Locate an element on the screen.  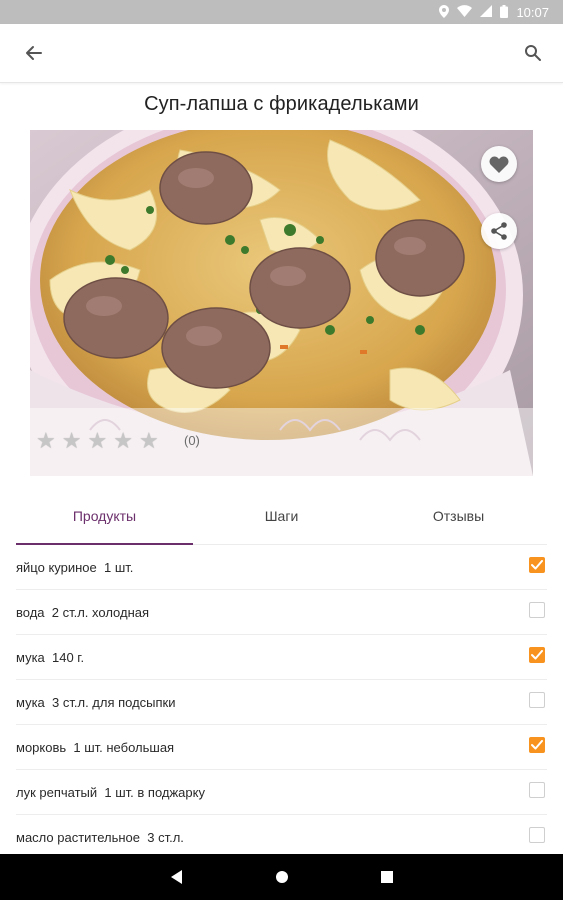
back-triangle-icon is located at coordinates (176, 877).